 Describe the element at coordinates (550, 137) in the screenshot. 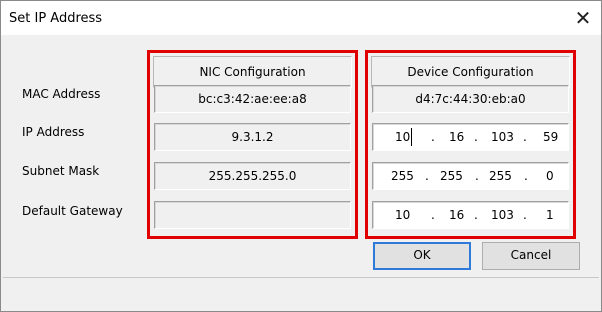

I see `device-ip-octet-4: 59` at that location.